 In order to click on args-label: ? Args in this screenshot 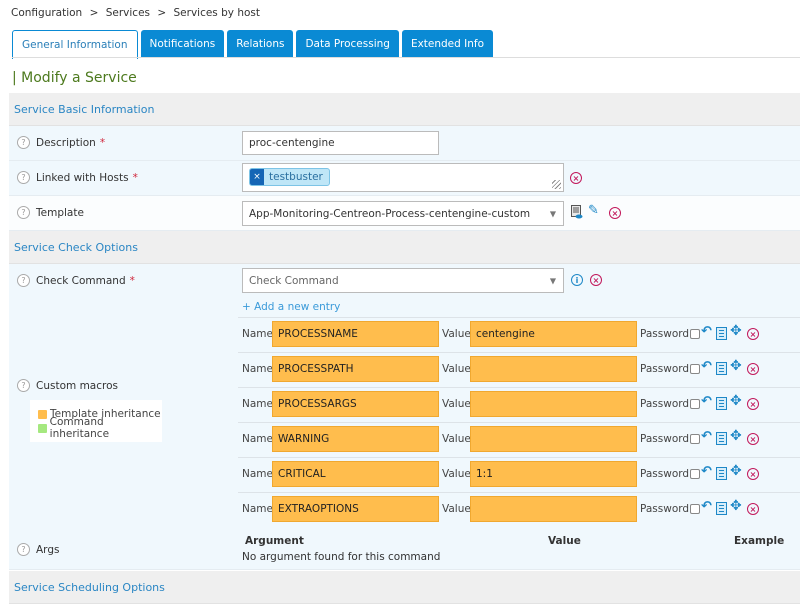, I will do `click(38, 549)`.